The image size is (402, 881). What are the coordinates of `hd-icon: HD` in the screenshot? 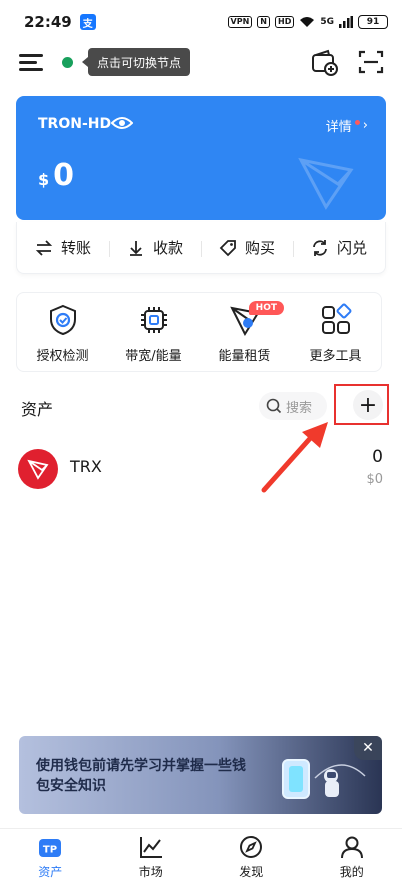 It's located at (285, 22).